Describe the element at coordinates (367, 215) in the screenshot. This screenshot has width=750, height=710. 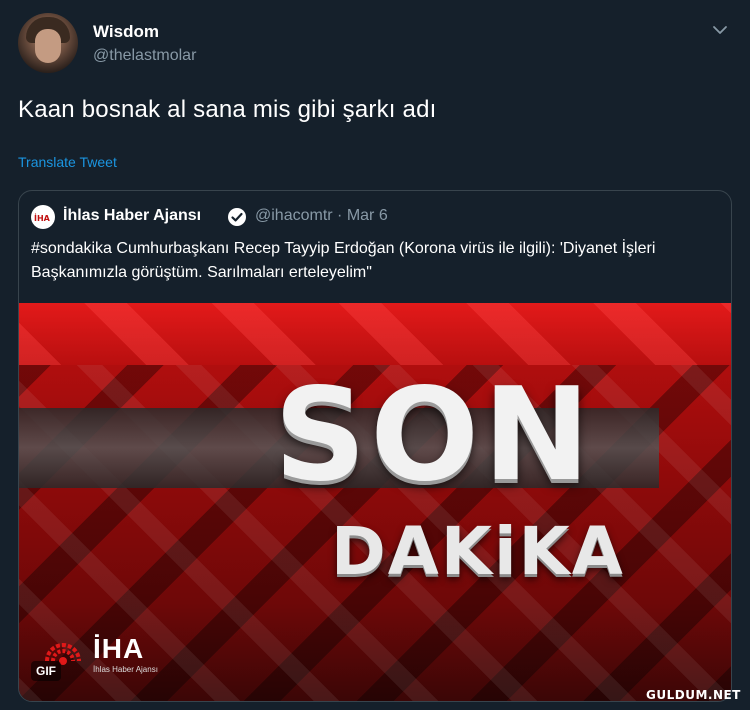
I see `quoted-date: Mar 6` at that location.